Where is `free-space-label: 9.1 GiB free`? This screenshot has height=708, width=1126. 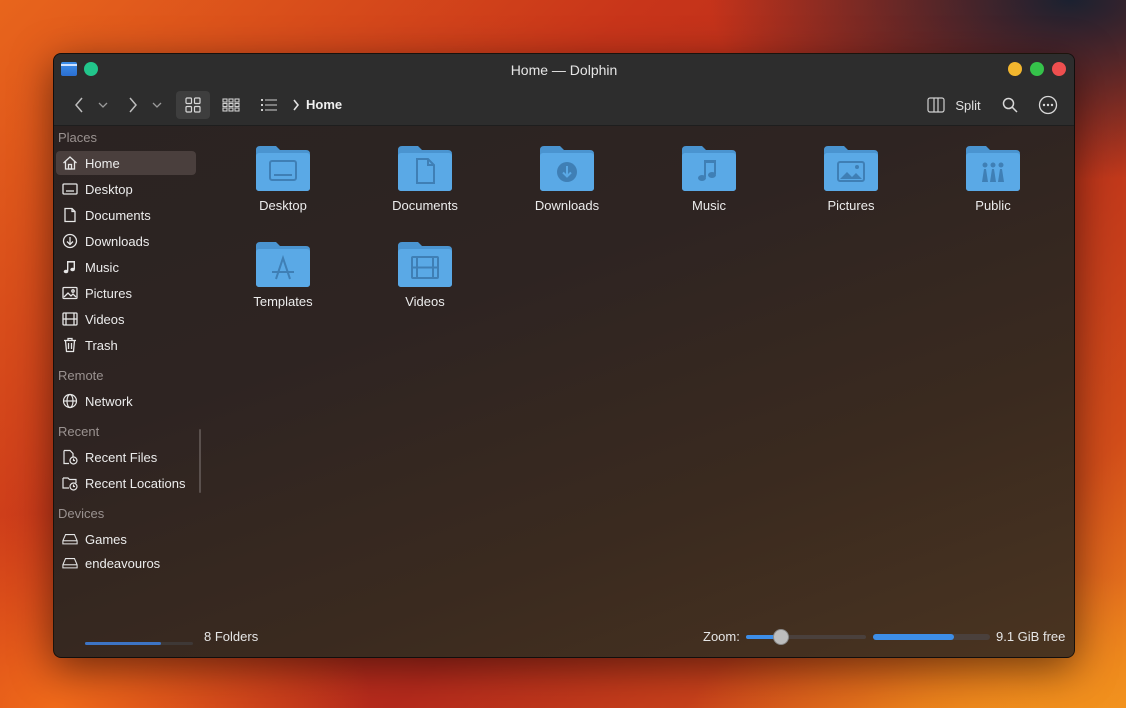 free-space-label: 9.1 GiB free is located at coordinates (1031, 636).